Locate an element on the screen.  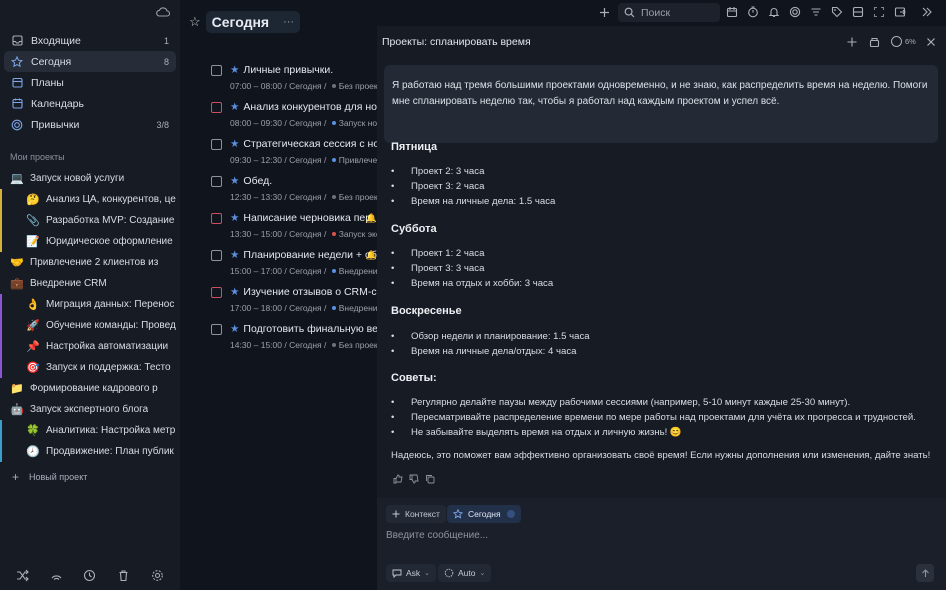
task-project: Внедрени is located at coordinates (357, 271).